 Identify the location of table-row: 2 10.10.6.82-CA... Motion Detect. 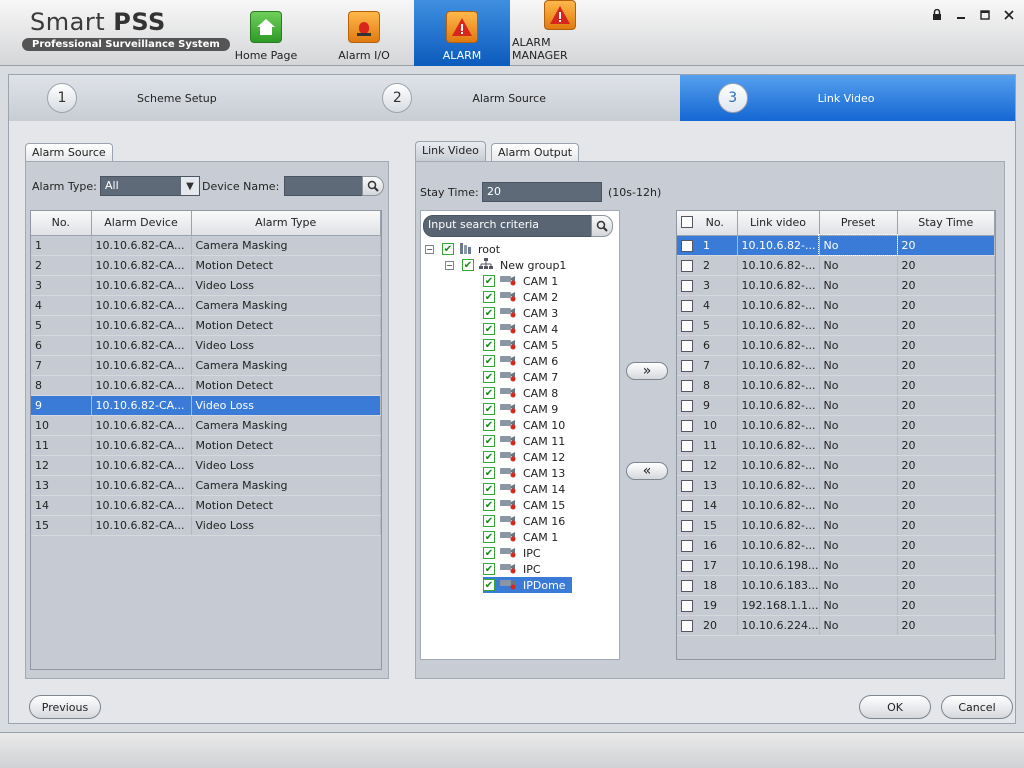
(206, 265).